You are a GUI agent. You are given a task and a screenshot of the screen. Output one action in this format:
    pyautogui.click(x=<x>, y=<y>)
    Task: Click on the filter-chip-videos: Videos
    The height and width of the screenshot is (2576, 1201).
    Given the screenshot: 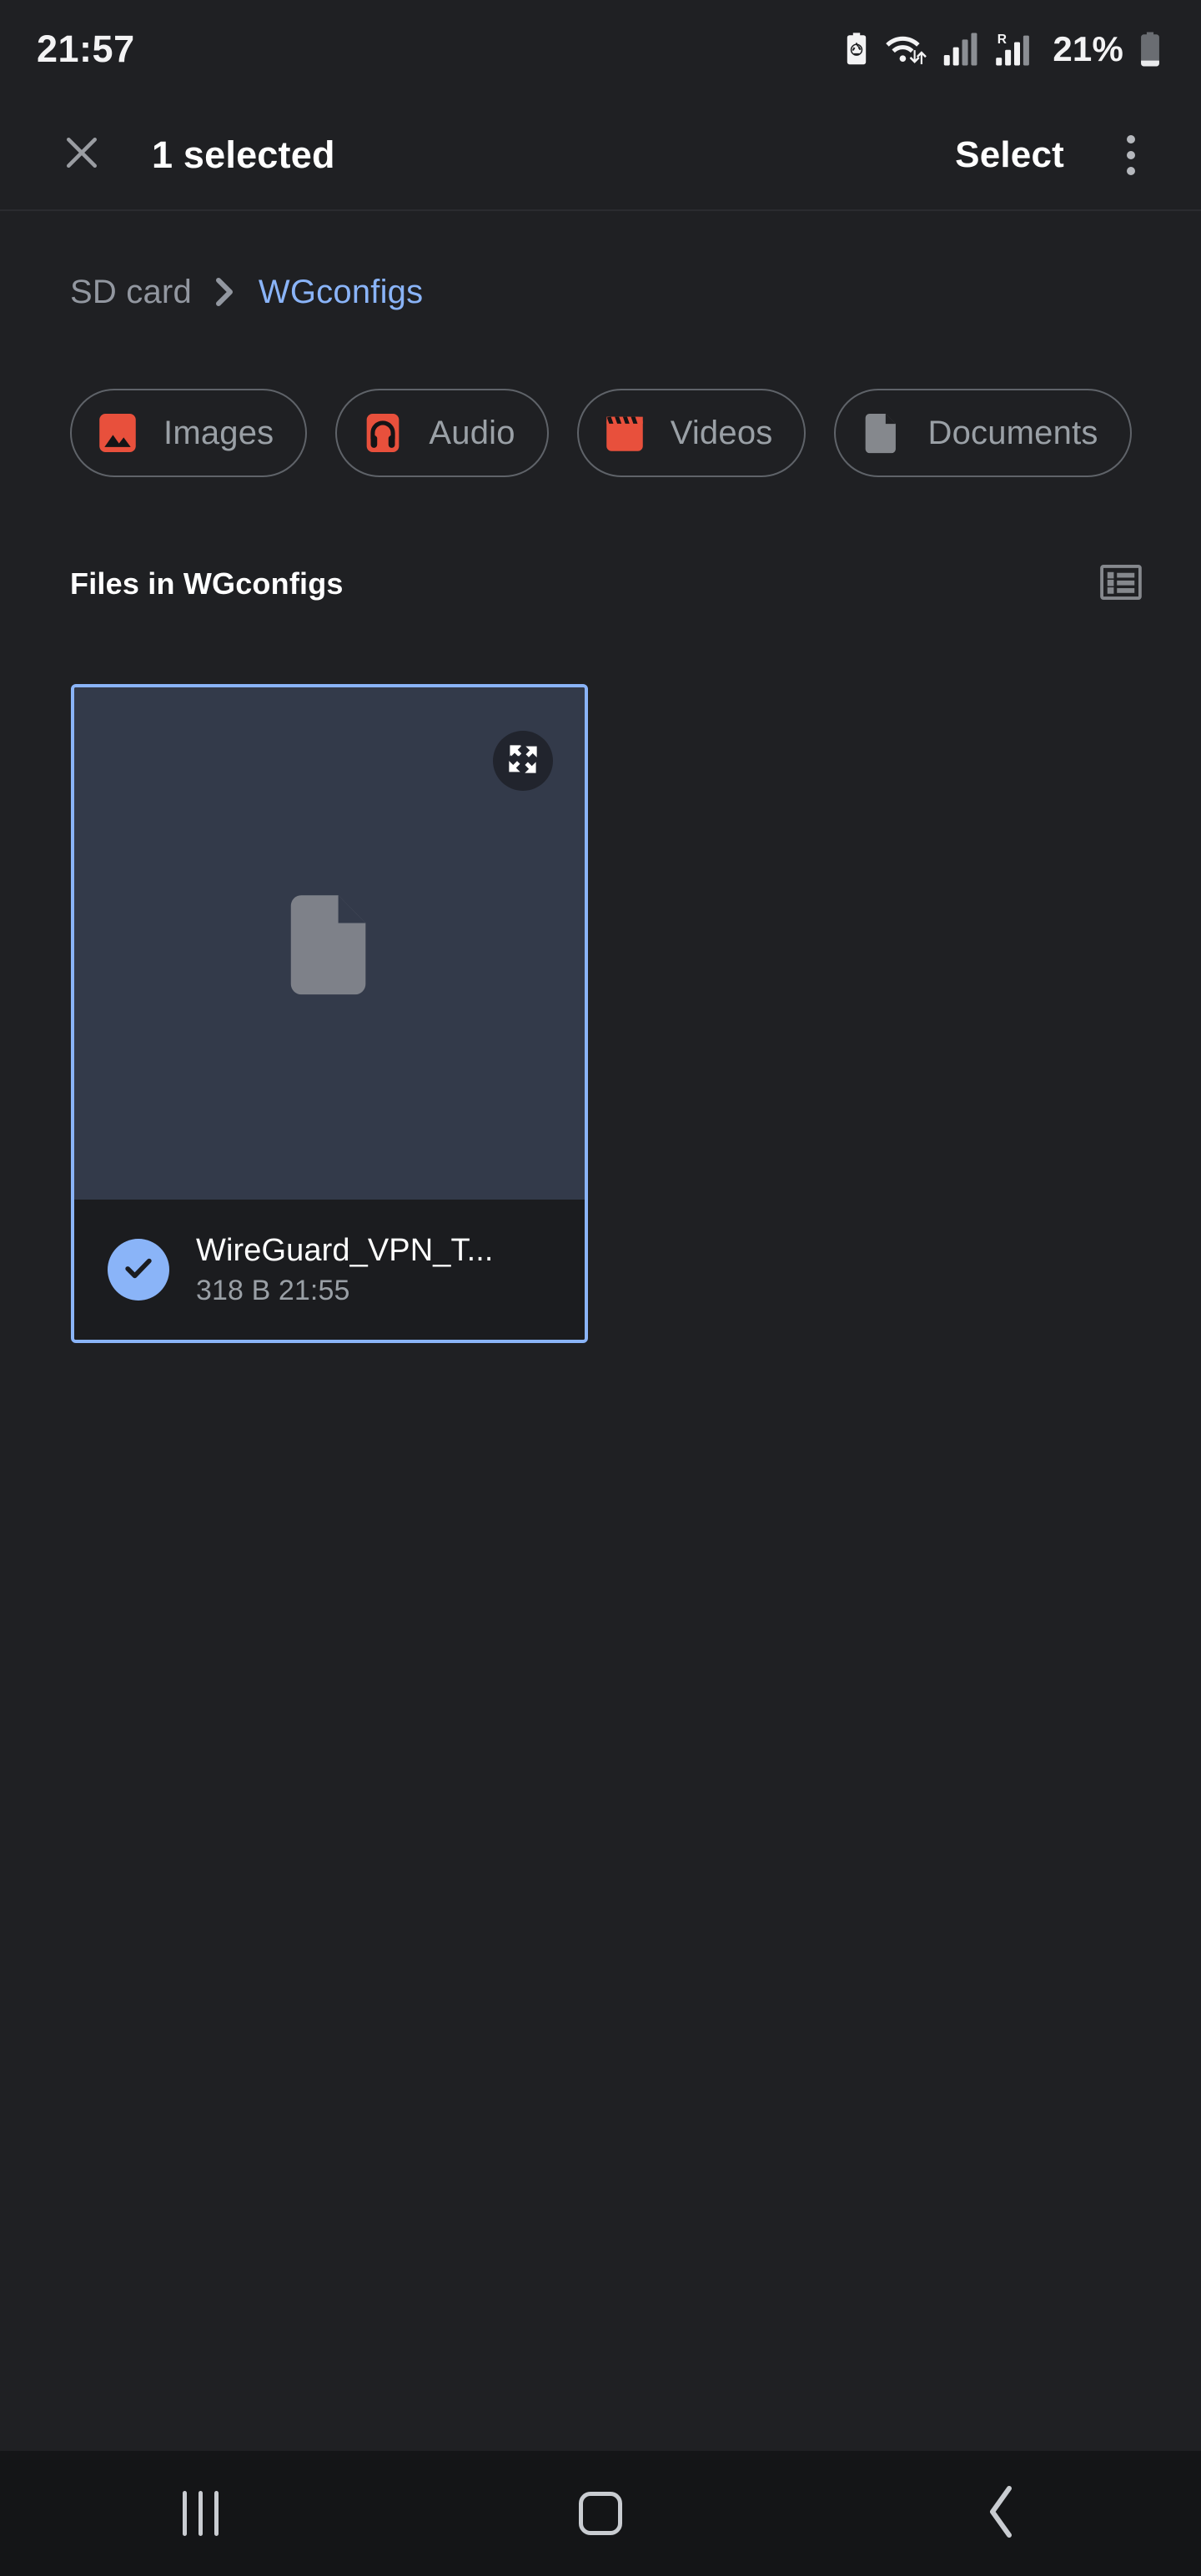 What is the action you would take?
    pyautogui.click(x=692, y=433)
    